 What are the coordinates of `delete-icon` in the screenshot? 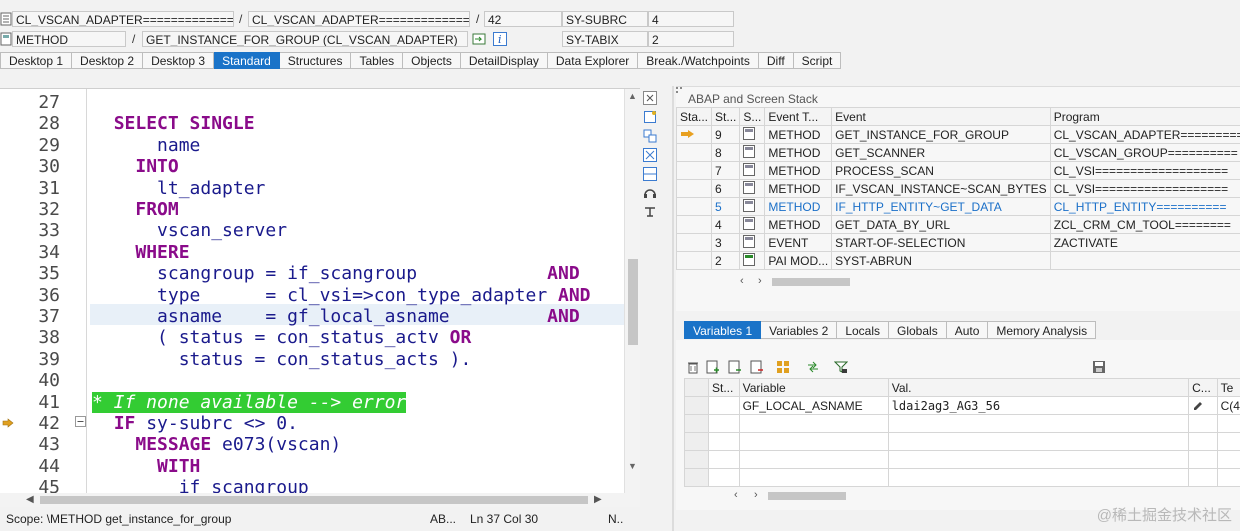 It's located at (694, 367).